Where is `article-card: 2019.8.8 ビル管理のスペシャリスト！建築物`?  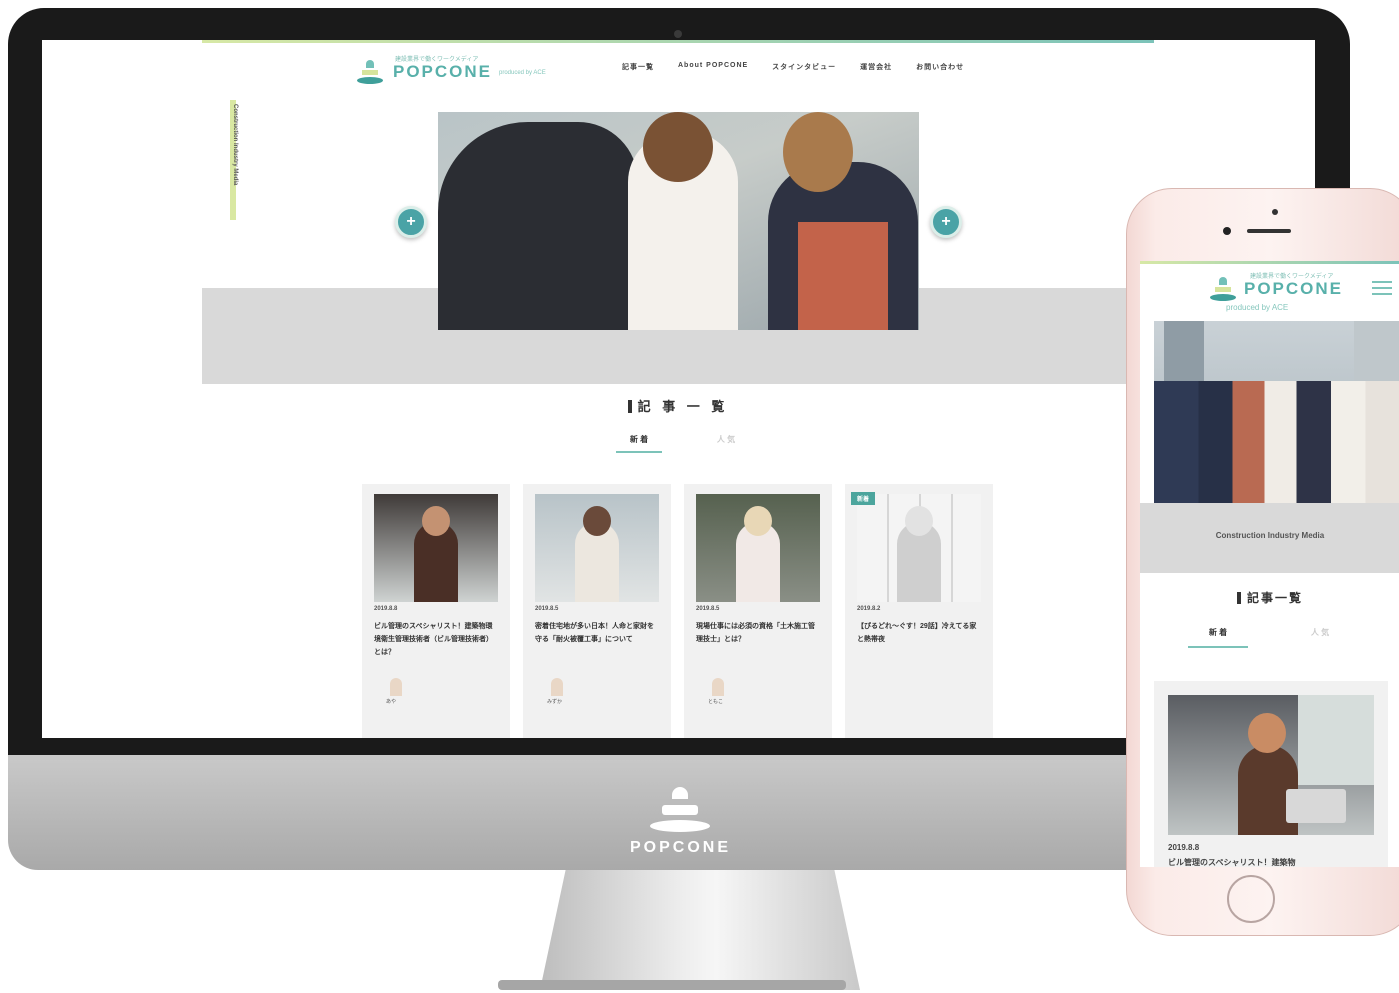
article-card: 2019.8.8 ビル管理のスペシャリスト！建築物 is located at coordinates (1271, 774).